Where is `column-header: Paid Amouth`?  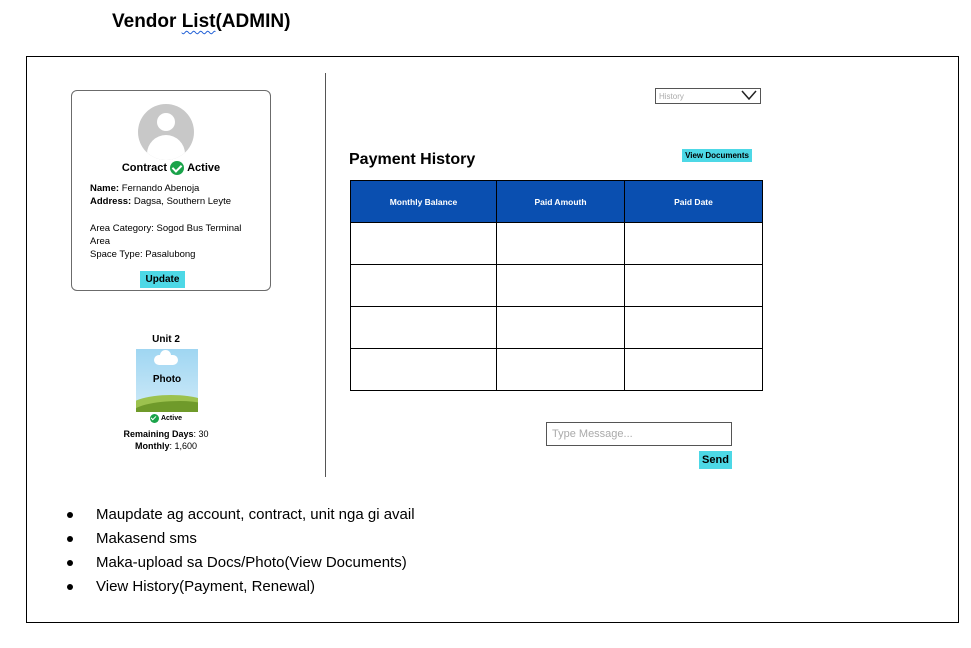 column-header: Paid Amouth is located at coordinates (560, 201).